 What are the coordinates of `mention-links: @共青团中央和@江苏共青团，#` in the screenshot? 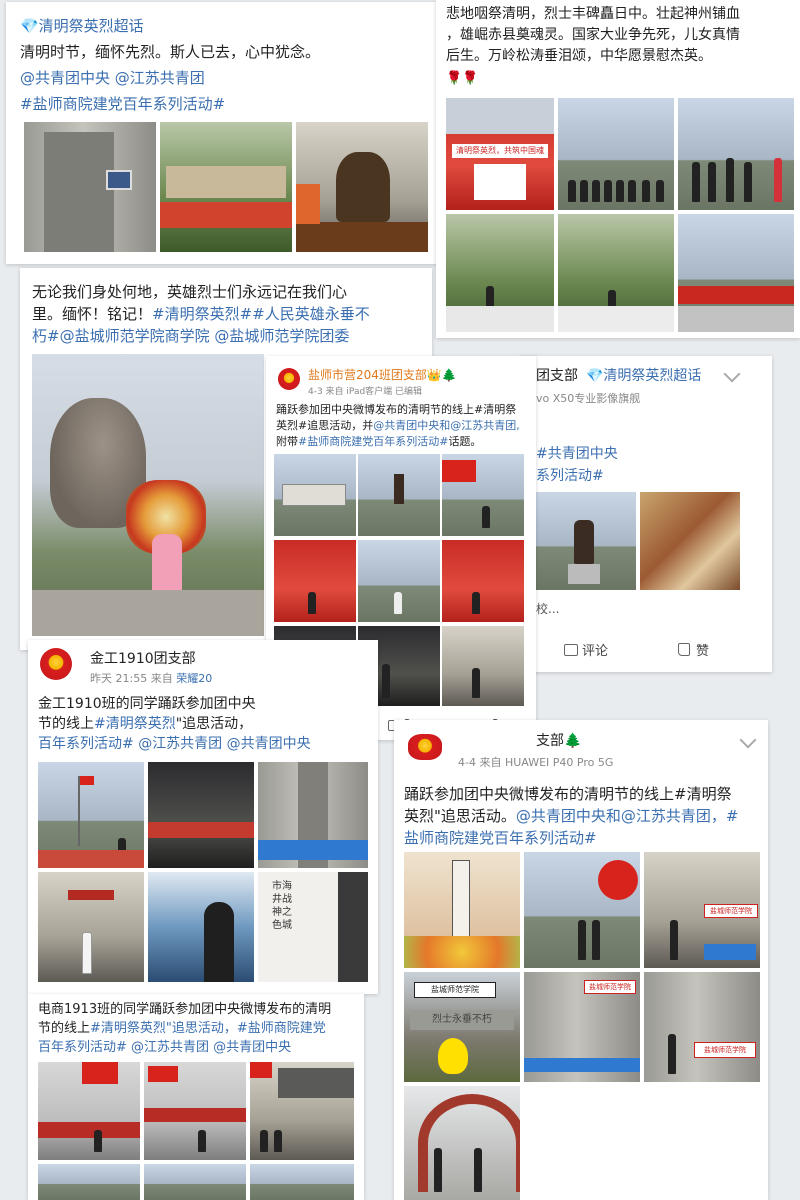 It's located at (627, 816).